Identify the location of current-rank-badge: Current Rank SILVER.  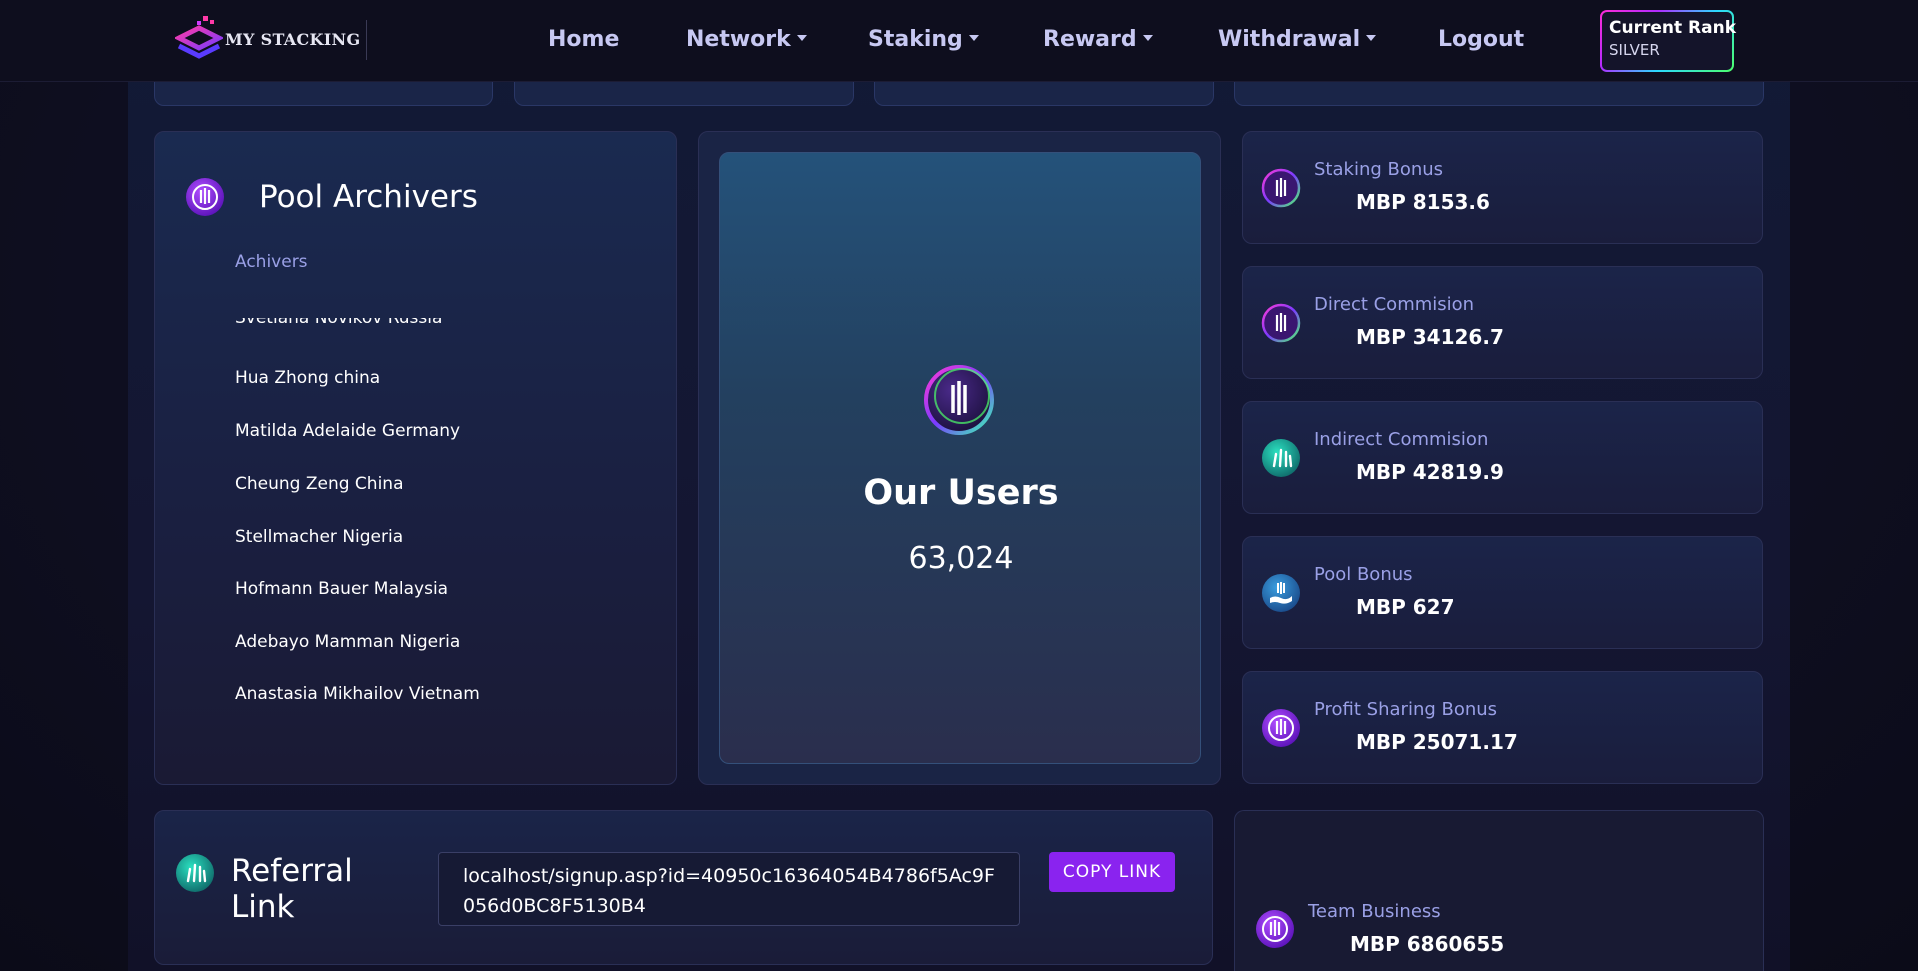
(1668, 41).